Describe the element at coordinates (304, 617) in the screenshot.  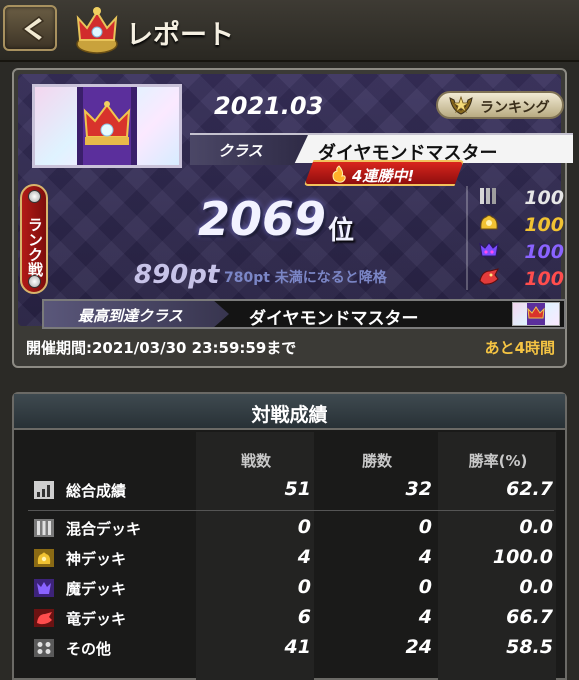
I see `battles-value: 6` at that location.